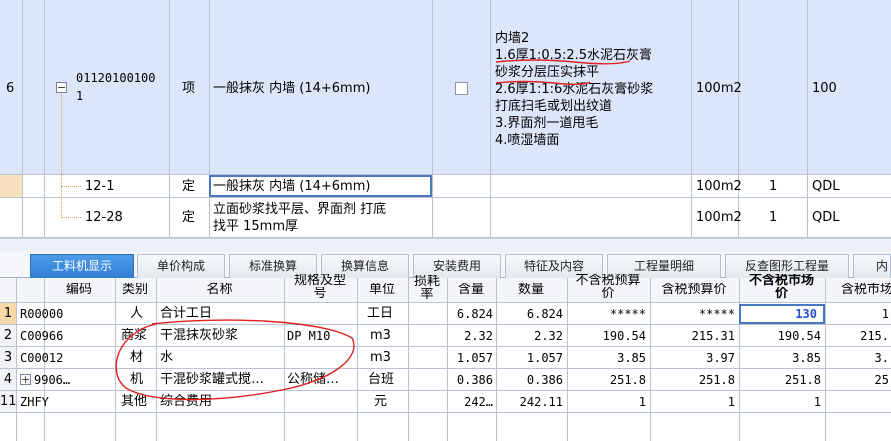 Image resolution: width=891 pixels, height=441 pixels. What do you see at coordinates (780, 402) in the screenshot?
I see `resource-ex-market: 1` at bounding box center [780, 402].